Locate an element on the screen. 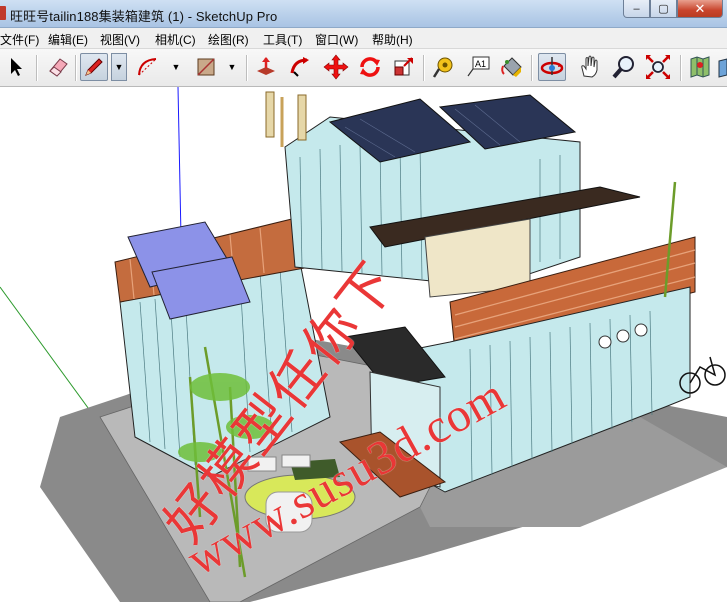 This screenshot has height=602, width=727. window-controls: – ▢ ✕ is located at coordinates (673, 10).